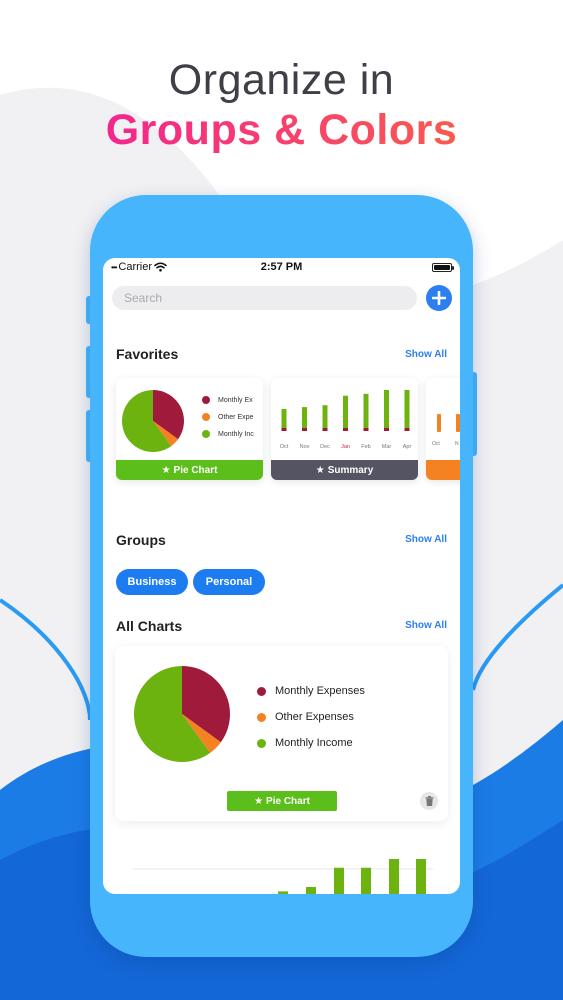 Image resolution: width=563 pixels, height=1000 pixels. Describe the element at coordinates (182, 714) in the screenshot. I see `pie-chart` at that location.